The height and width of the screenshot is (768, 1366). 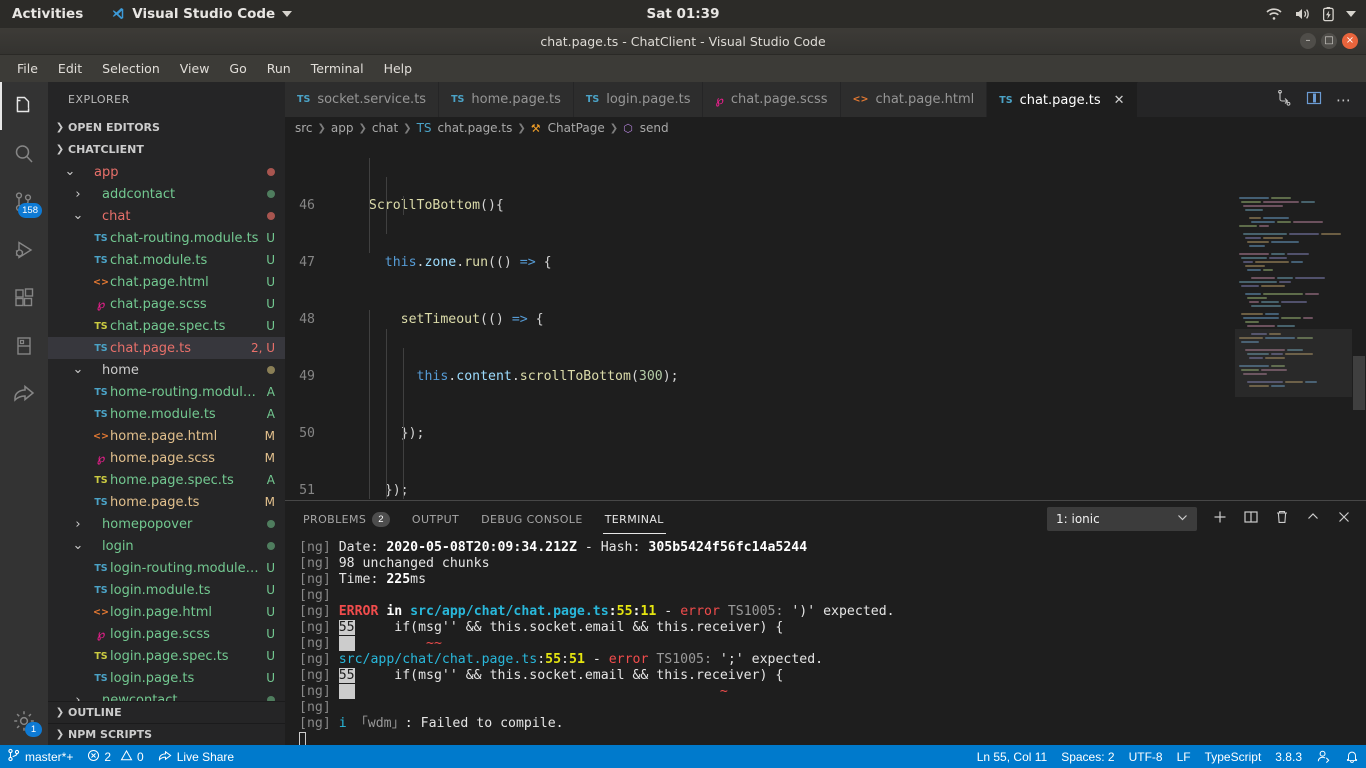 What do you see at coordinates (24, 202) in the screenshot?
I see `activity-source-control: 158` at bounding box center [24, 202].